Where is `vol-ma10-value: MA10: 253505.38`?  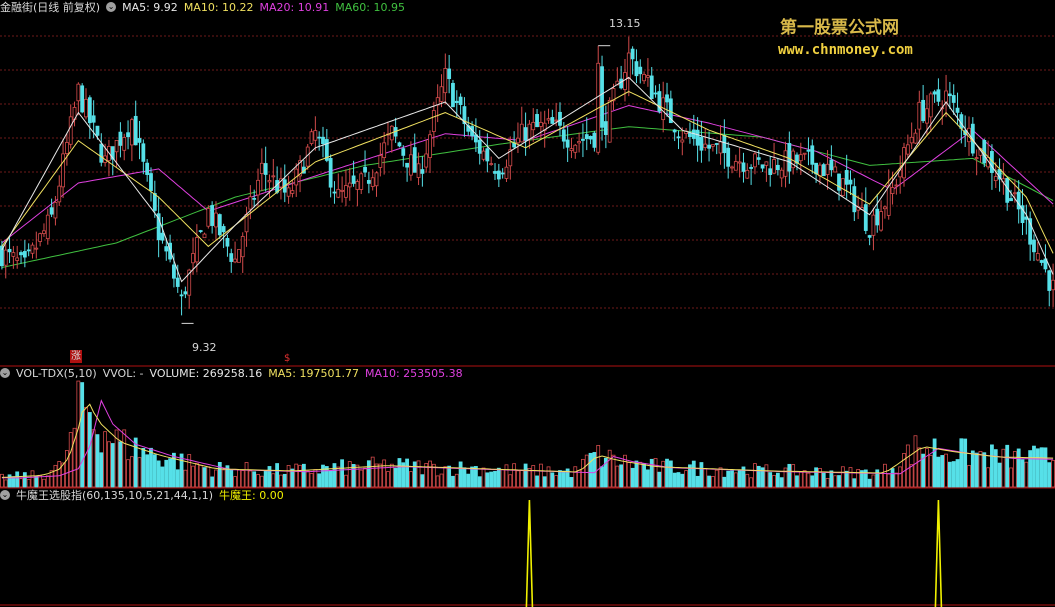
vol-ma10-value: MA10: 253505.38 is located at coordinates (413, 373).